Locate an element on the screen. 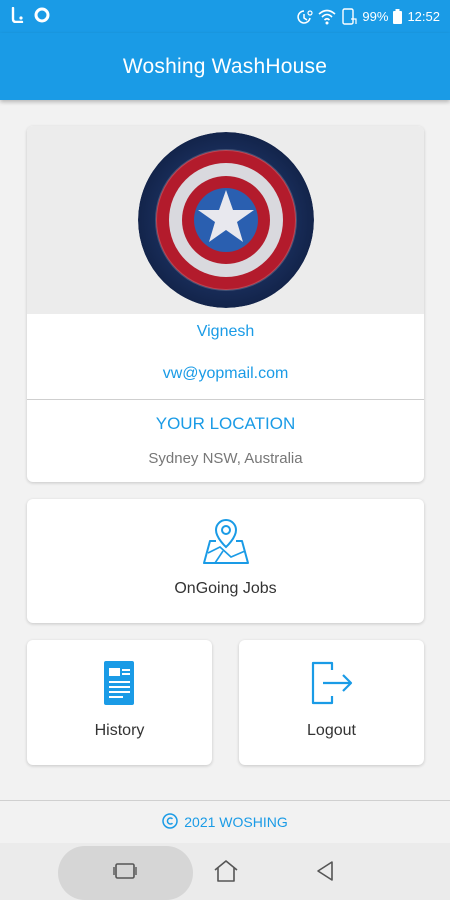 The width and height of the screenshot is (450, 900). logout-button: Logout is located at coordinates (331, 702).